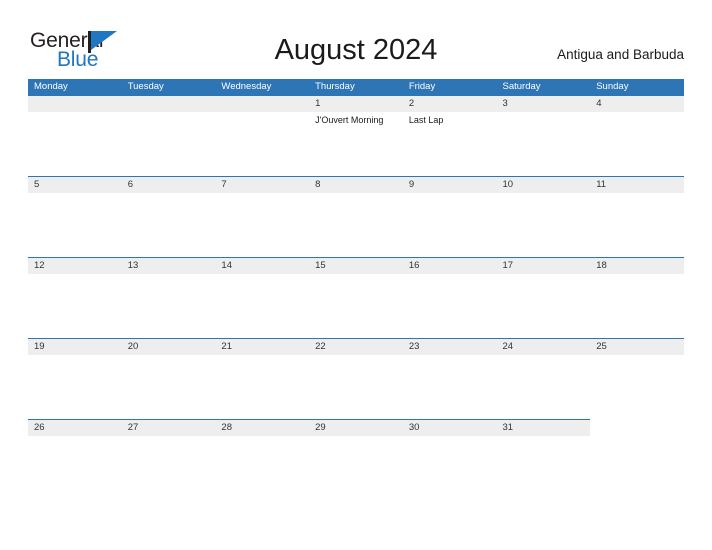 Image resolution: width=712 pixels, height=550 pixels. I want to click on day-cell-10: 10, so click(544, 217).